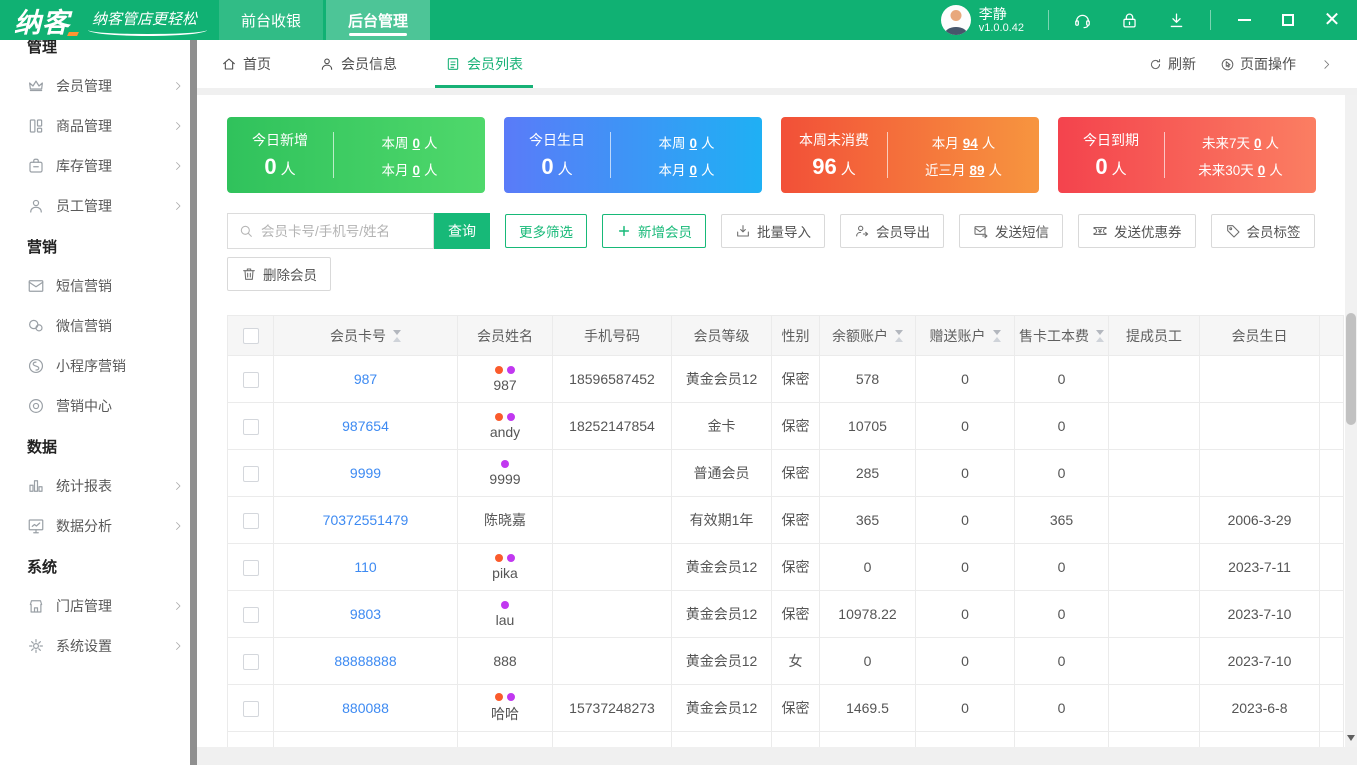  What do you see at coordinates (365, 473) in the screenshot?
I see `member-card-no-link: 9999` at bounding box center [365, 473].